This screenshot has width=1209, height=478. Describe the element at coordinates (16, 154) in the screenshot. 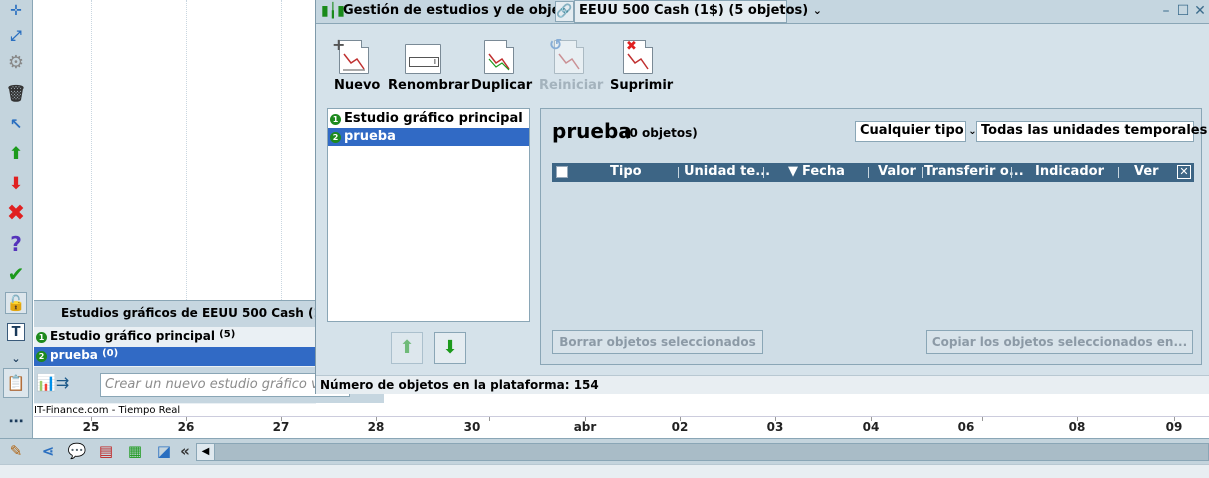

I see `buy-arrow-icon: ⬆` at that location.